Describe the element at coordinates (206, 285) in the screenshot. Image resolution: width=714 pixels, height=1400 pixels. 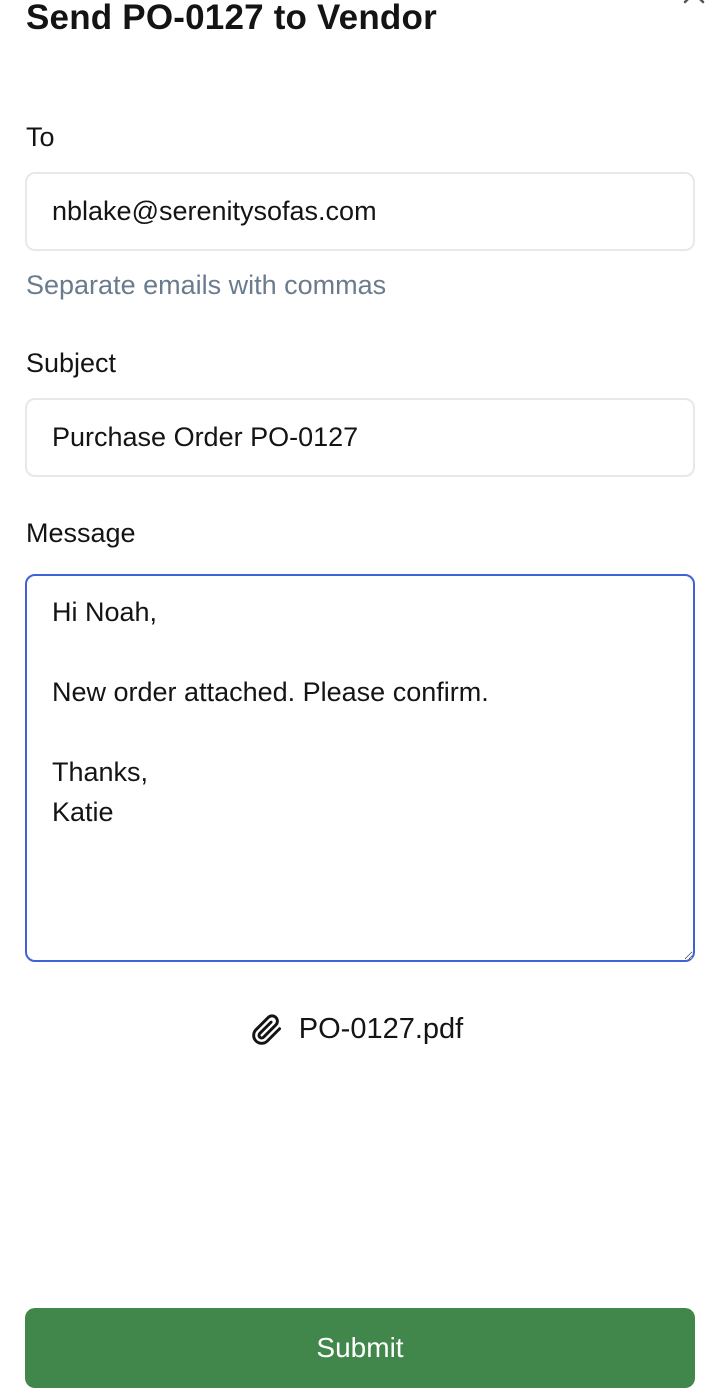
I see `to-hint: Separate emails with commas` at that location.